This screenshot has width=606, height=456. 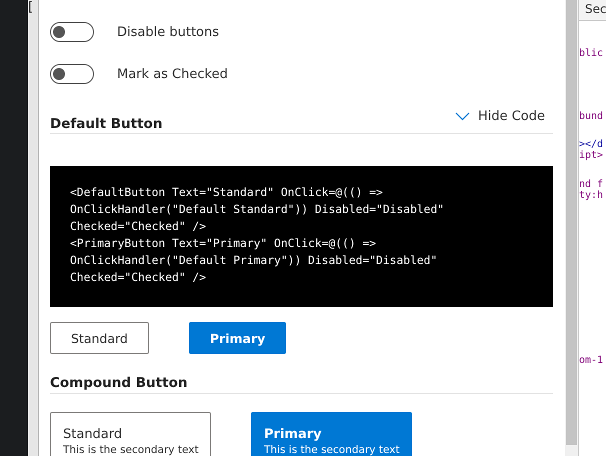 What do you see at coordinates (237, 338) in the screenshot?
I see `primary-button: Primary` at bounding box center [237, 338].